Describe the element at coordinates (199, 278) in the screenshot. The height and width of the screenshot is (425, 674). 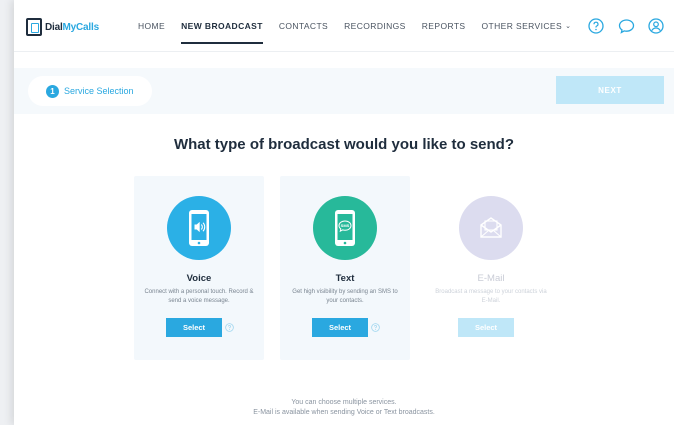
I see `voice-title: Voice` at that location.